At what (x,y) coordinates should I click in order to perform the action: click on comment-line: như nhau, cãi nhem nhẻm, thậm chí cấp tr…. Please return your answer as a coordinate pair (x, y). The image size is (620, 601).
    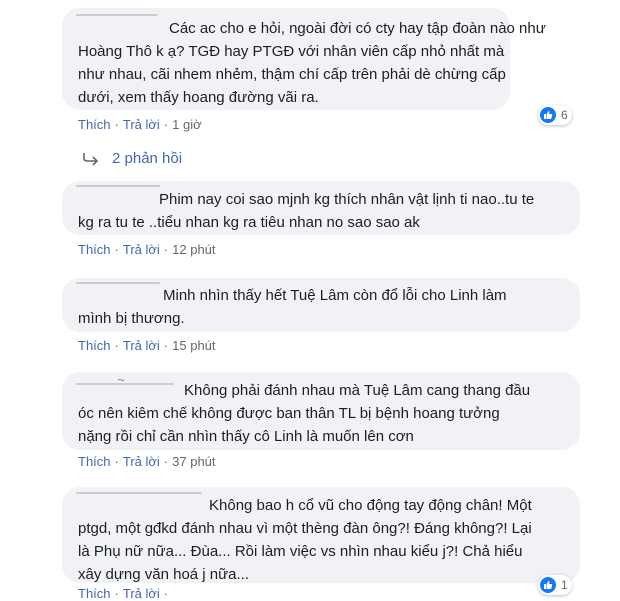
    Looking at the image, I should click on (292, 74).